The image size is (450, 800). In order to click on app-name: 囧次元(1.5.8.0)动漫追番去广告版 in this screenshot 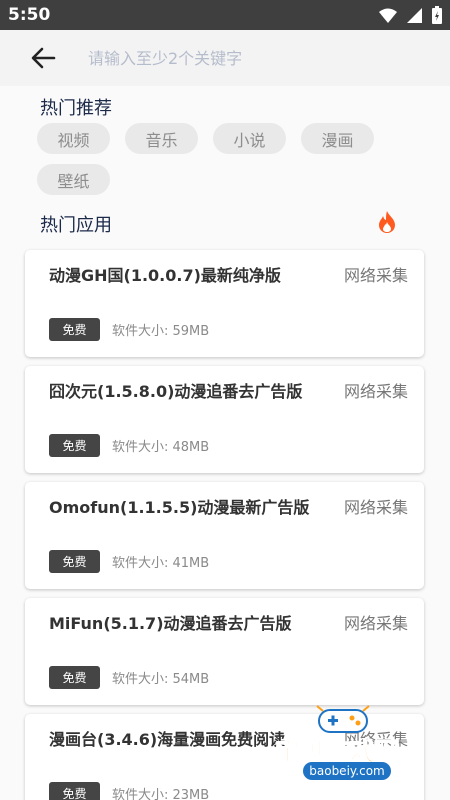, I will do `click(176, 391)`.